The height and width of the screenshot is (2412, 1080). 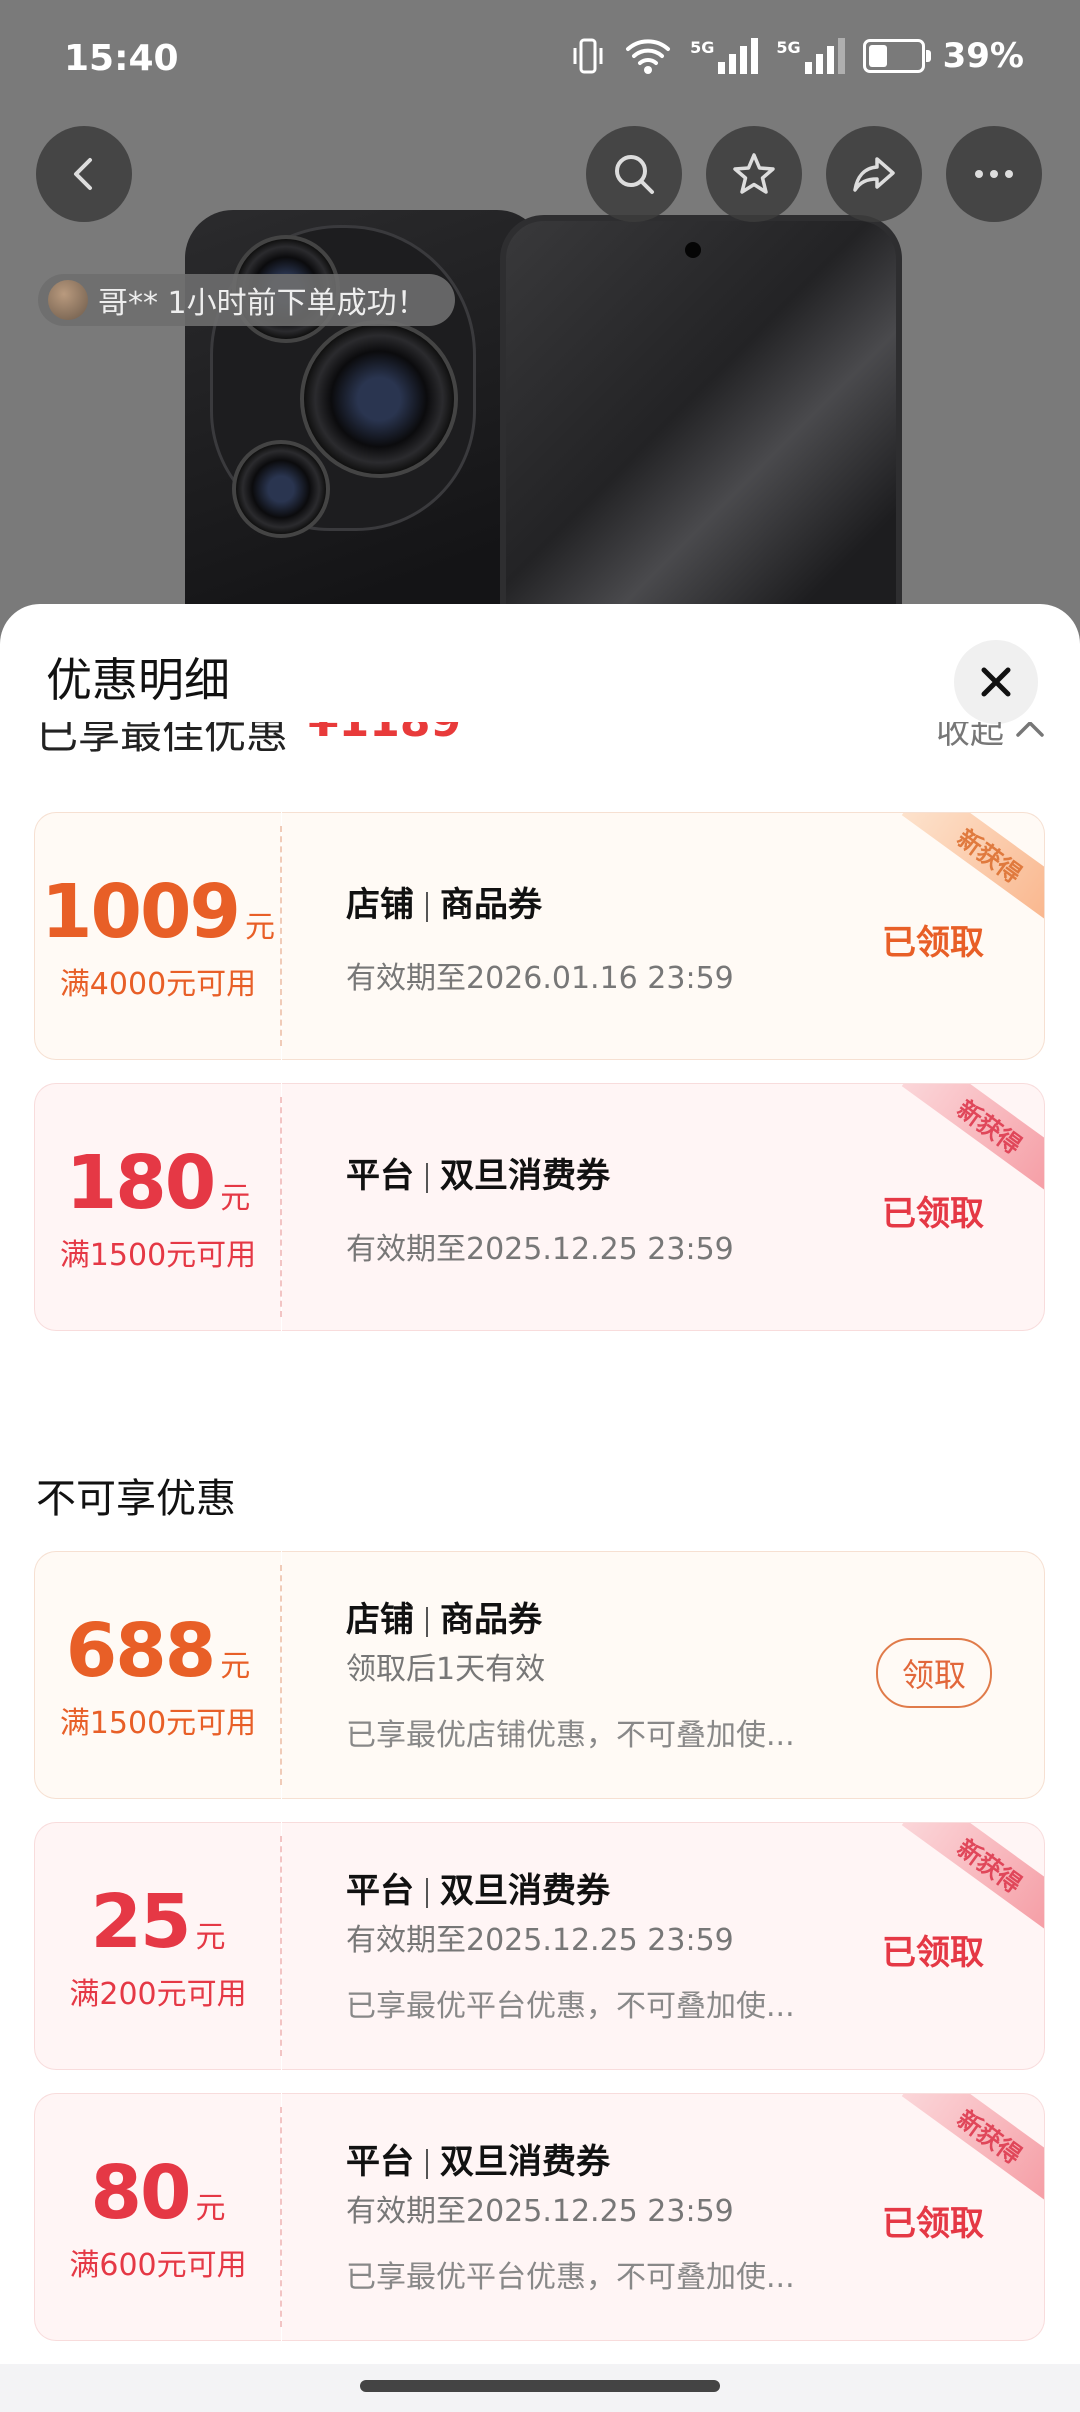 What do you see at coordinates (141, 912) in the screenshot?
I see `coupon-amount: 1009` at bounding box center [141, 912].